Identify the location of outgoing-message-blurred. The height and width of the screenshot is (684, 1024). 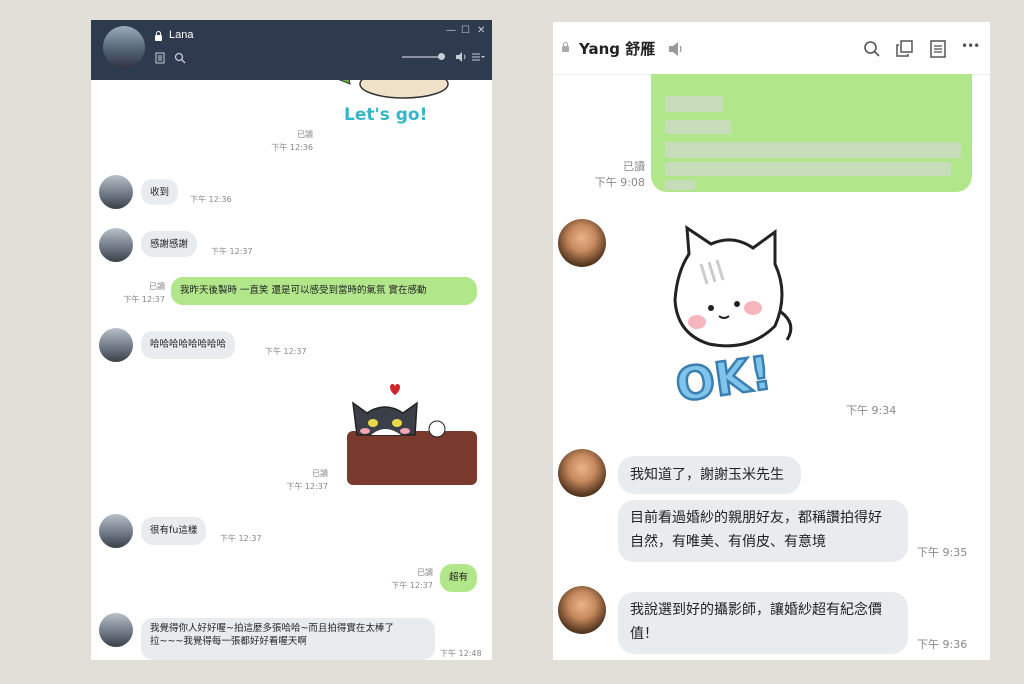
(811, 133).